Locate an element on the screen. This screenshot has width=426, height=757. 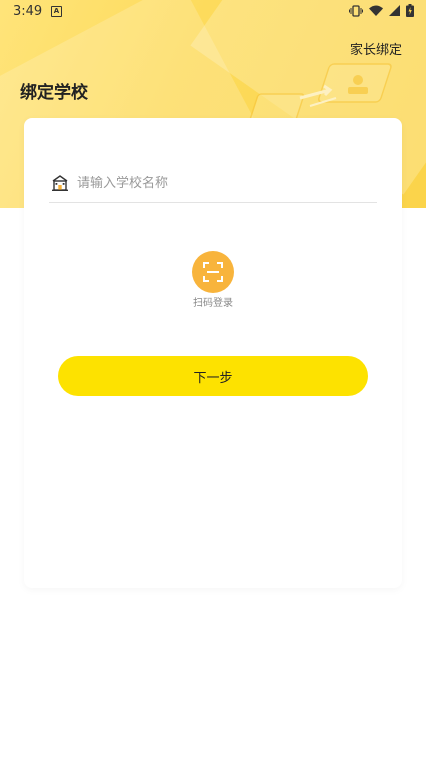
scan-icon is located at coordinates (213, 272).